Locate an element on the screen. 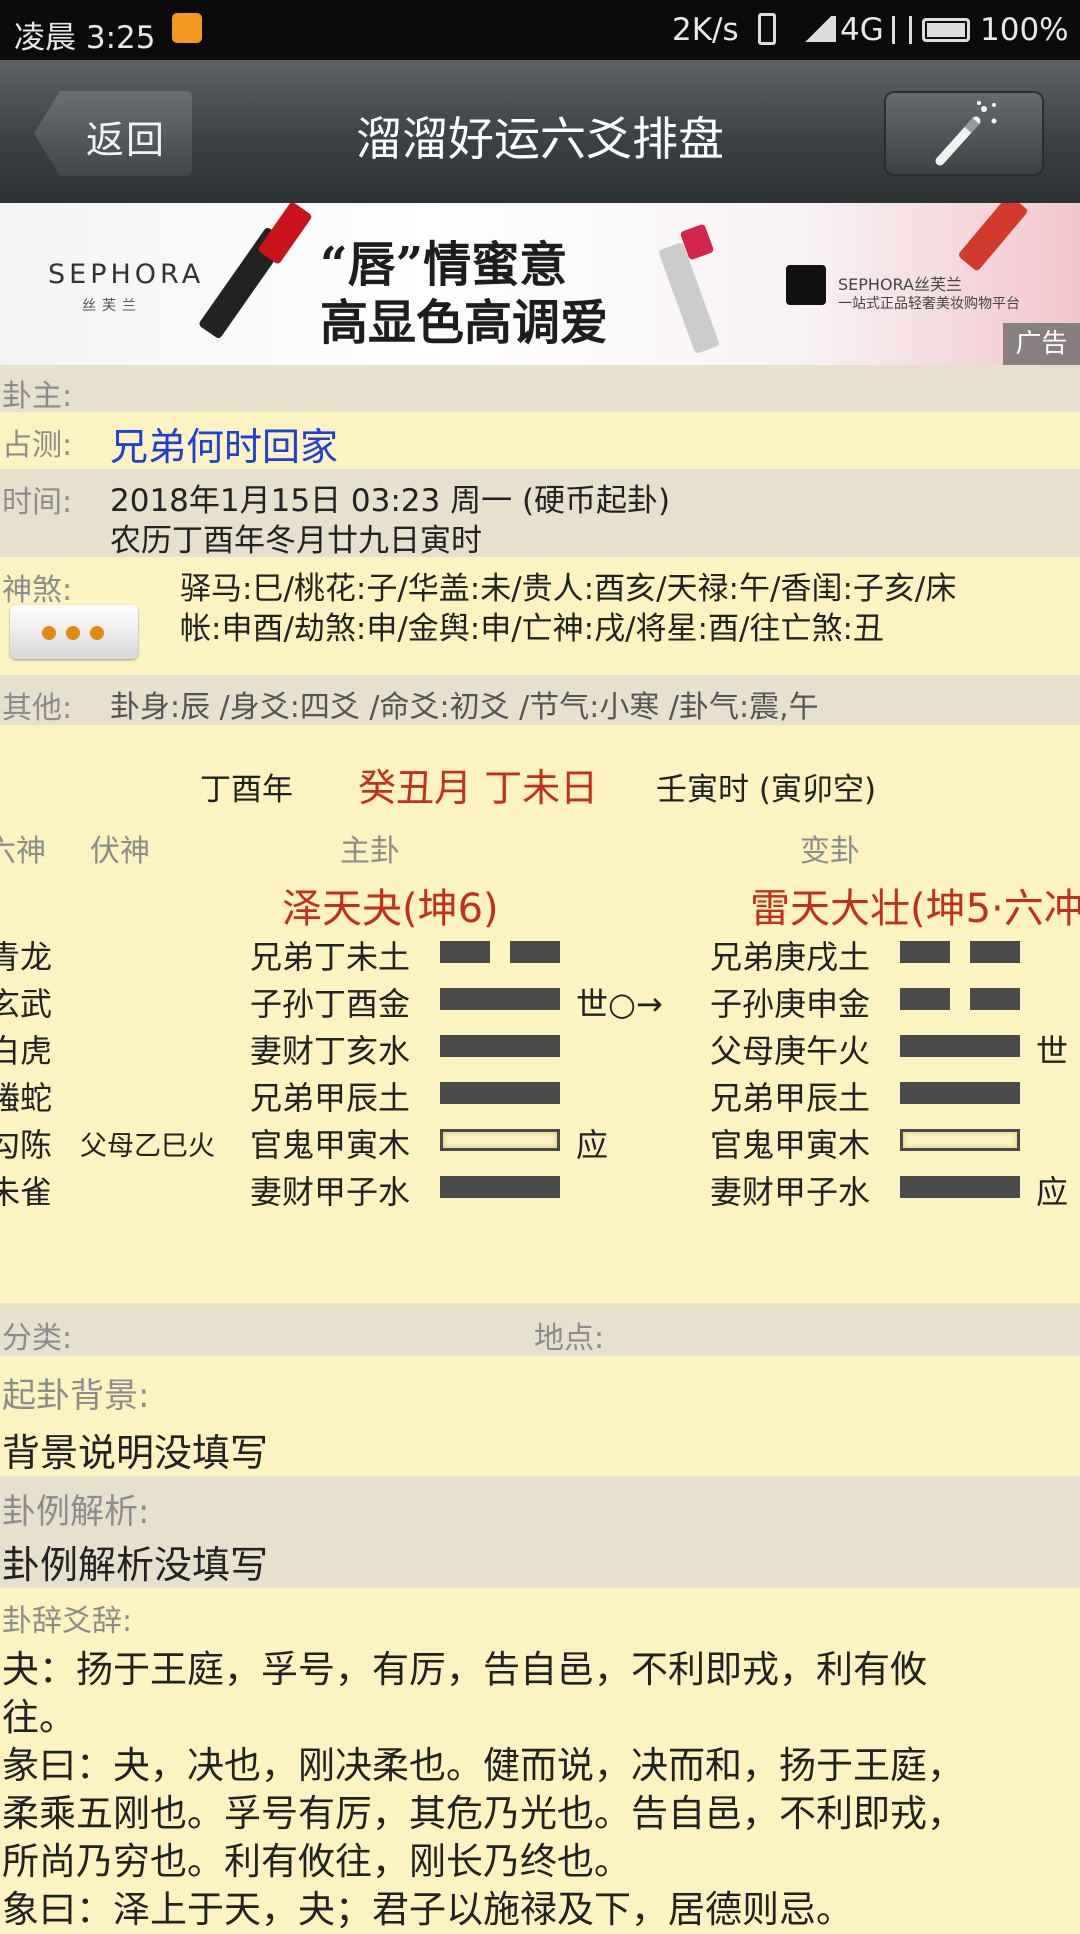 This screenshot has width=1080, height=1934. col-changed: 变卦 is located at coordinates (830, 851).